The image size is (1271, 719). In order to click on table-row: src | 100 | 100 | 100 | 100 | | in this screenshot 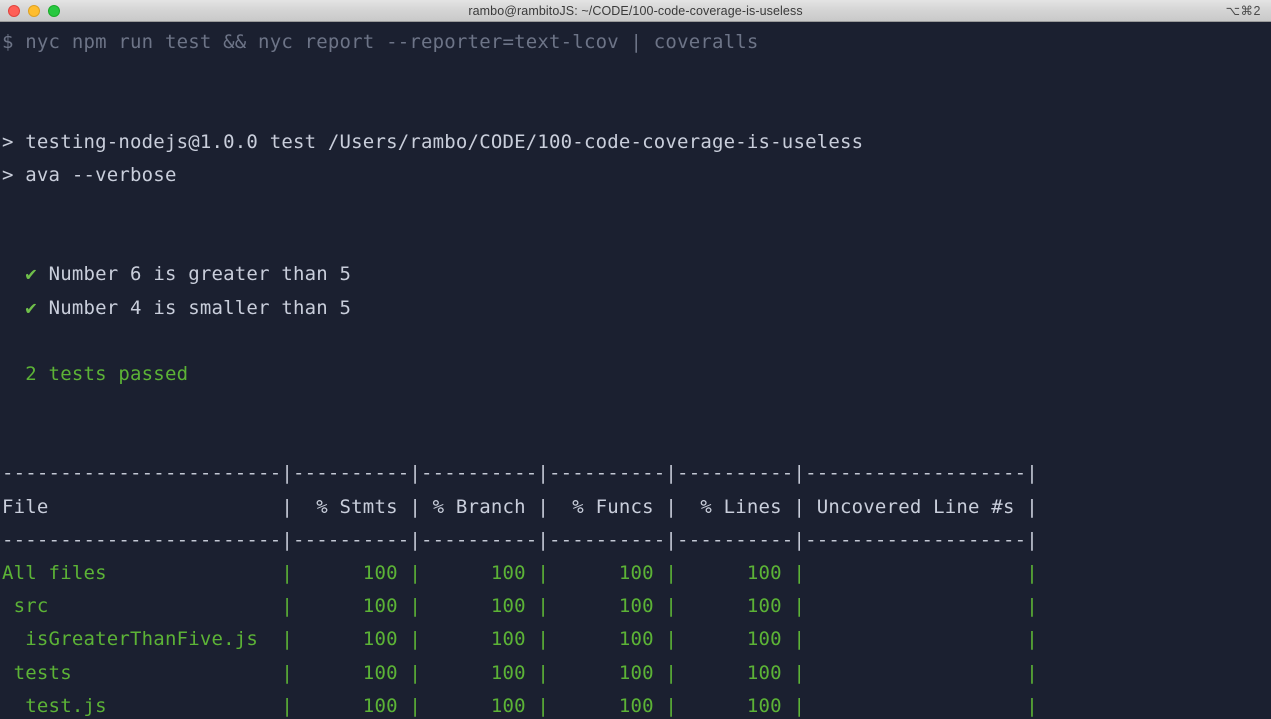, I will do `click(520, 606)`.